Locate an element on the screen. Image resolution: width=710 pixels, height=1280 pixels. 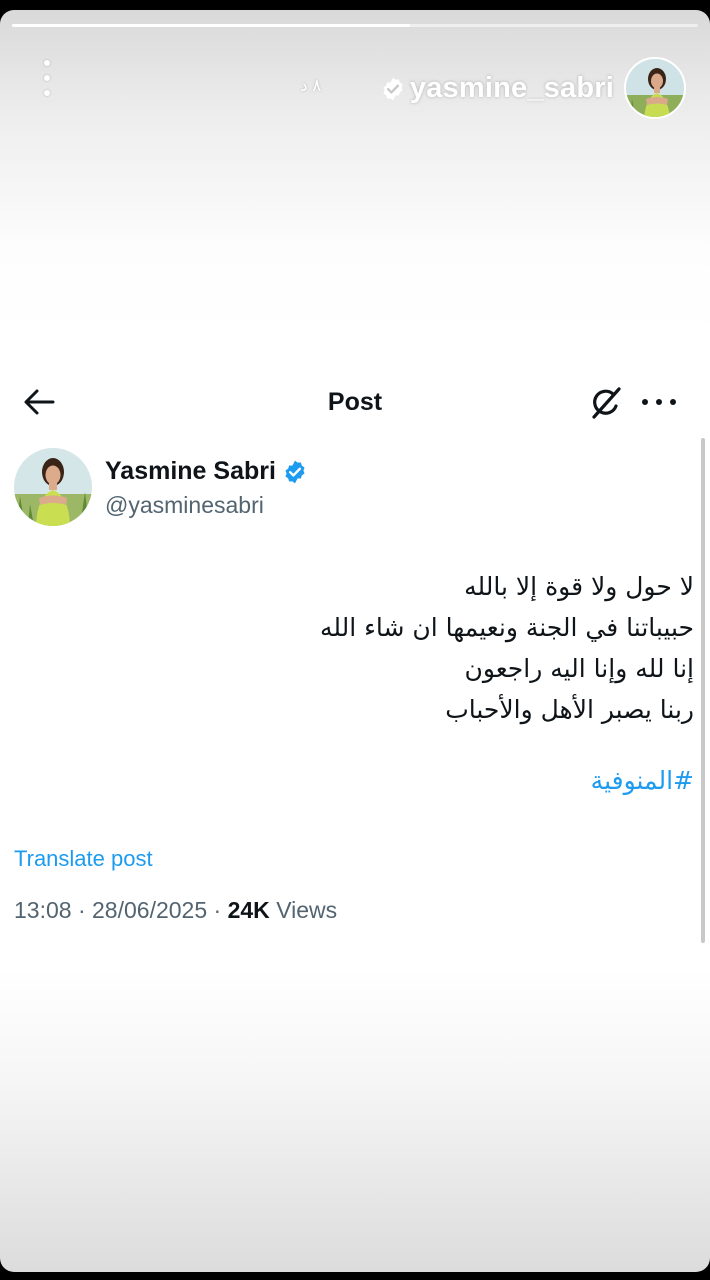
scrollbar is located at coordinates (703, 690).